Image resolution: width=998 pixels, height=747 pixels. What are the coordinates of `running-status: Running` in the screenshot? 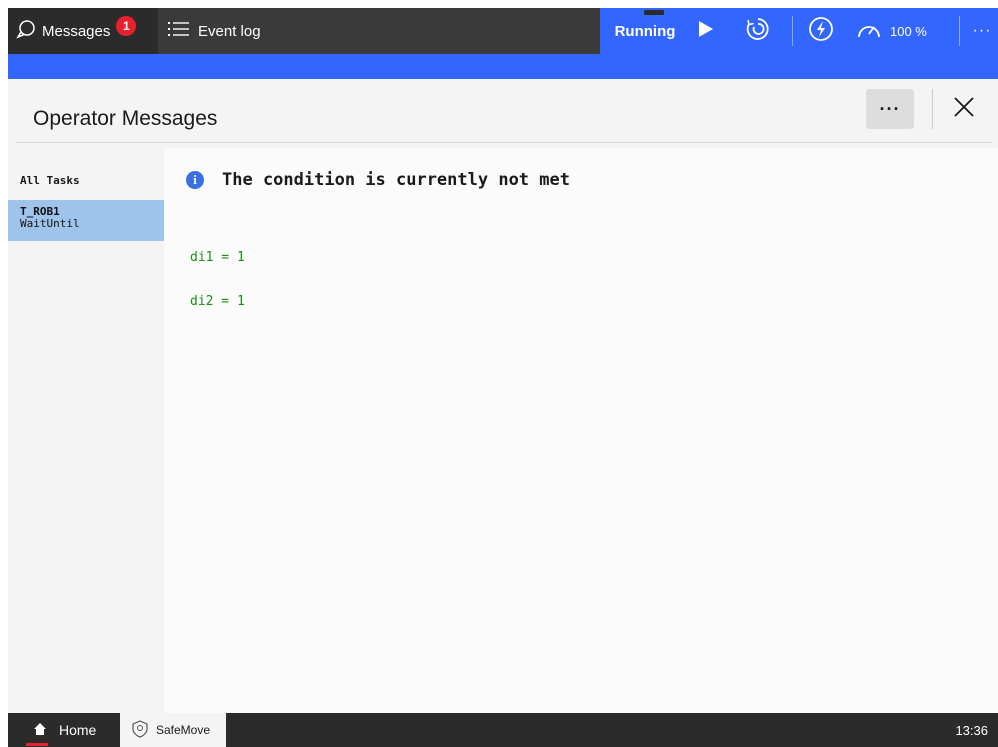 It's located at (645, 31).